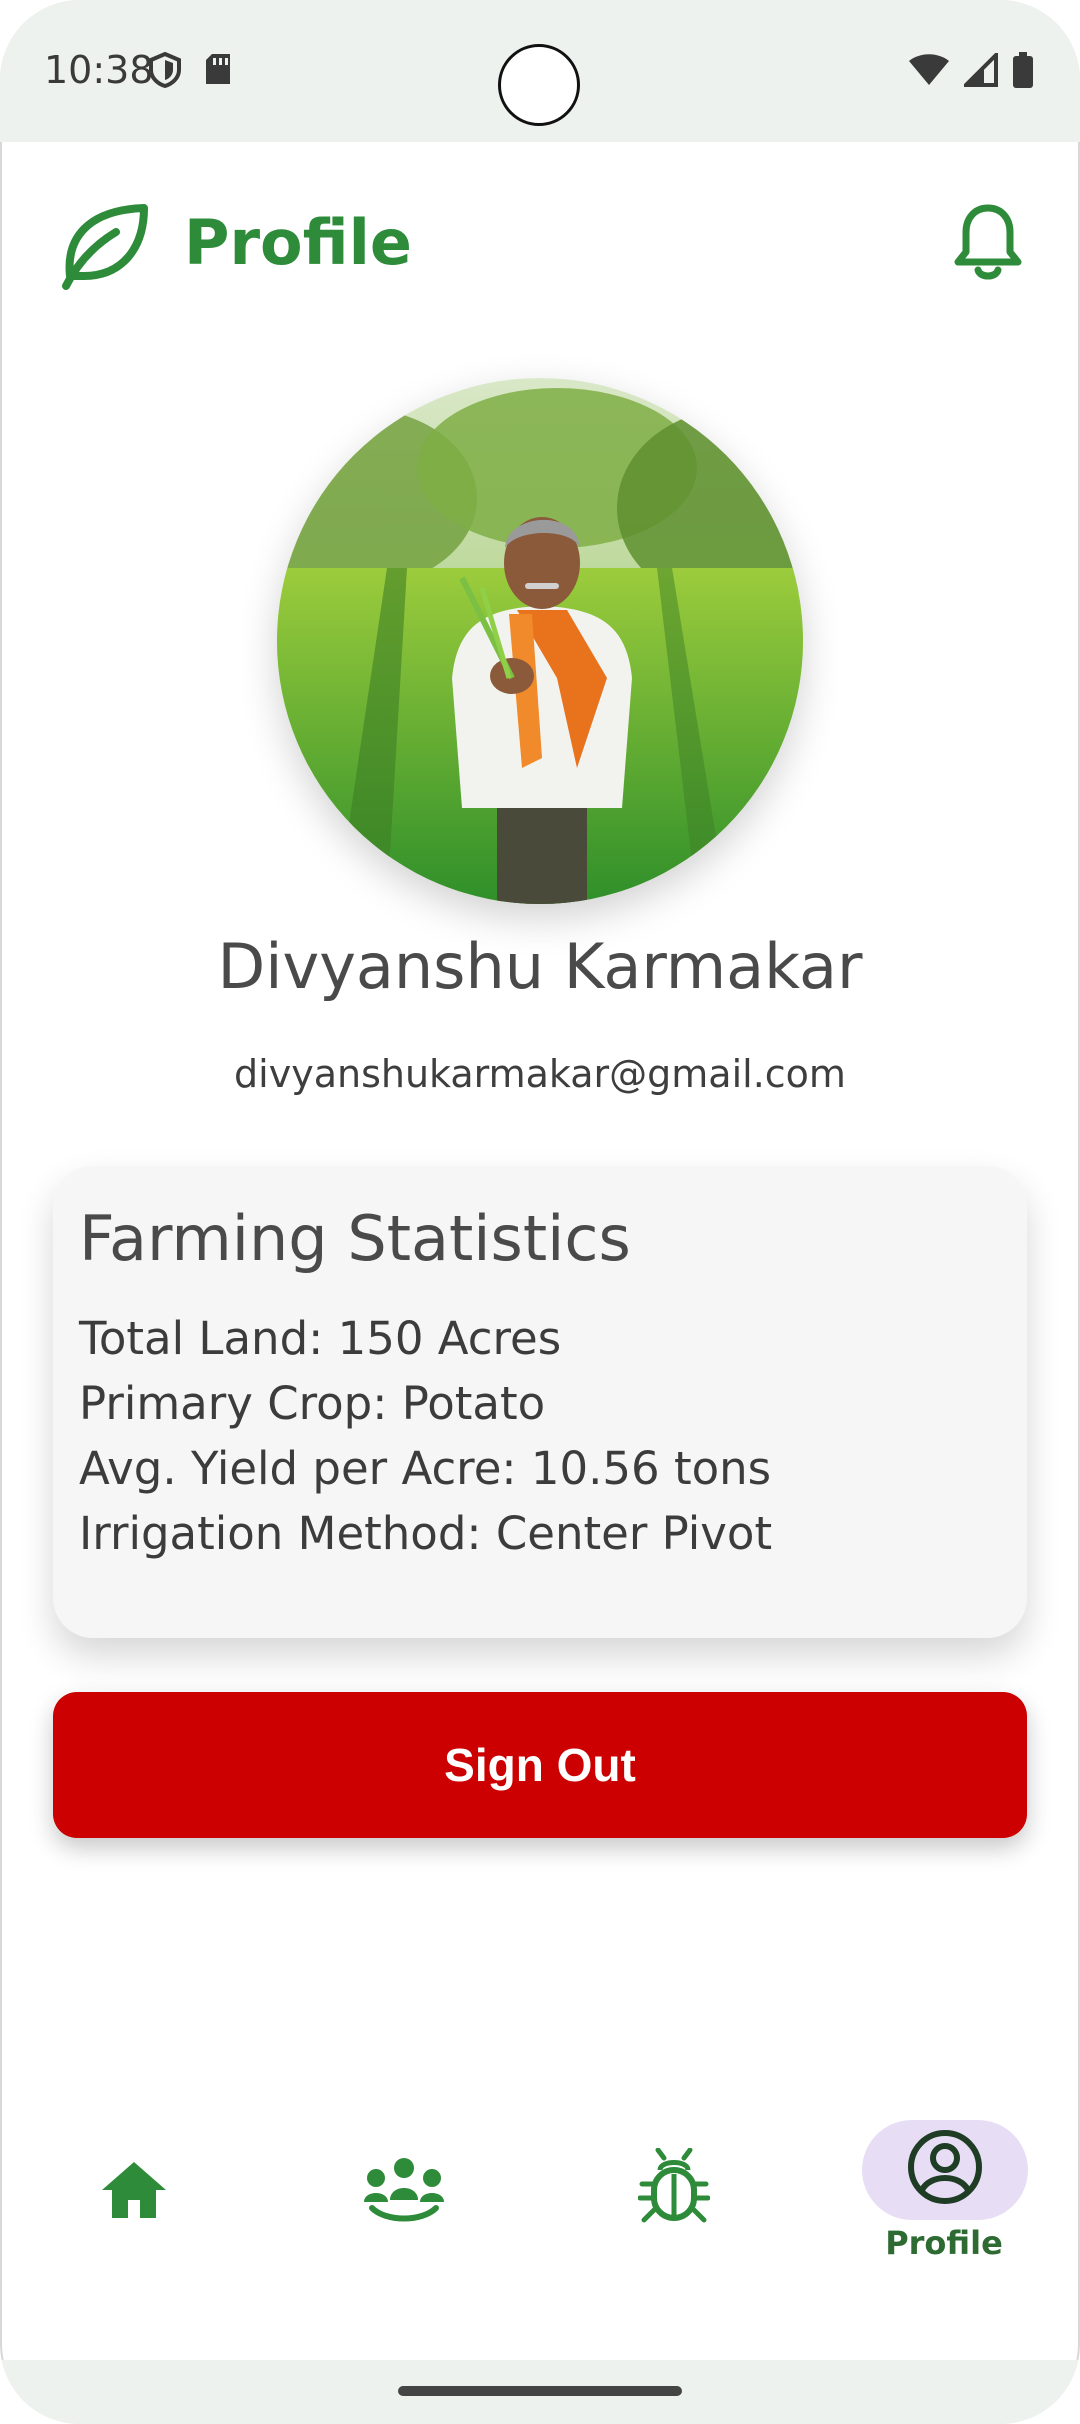 This screenshot has width=1080, height=2424. I want to click on user-name: Divyanshu Karmakar, so click(540, 966).